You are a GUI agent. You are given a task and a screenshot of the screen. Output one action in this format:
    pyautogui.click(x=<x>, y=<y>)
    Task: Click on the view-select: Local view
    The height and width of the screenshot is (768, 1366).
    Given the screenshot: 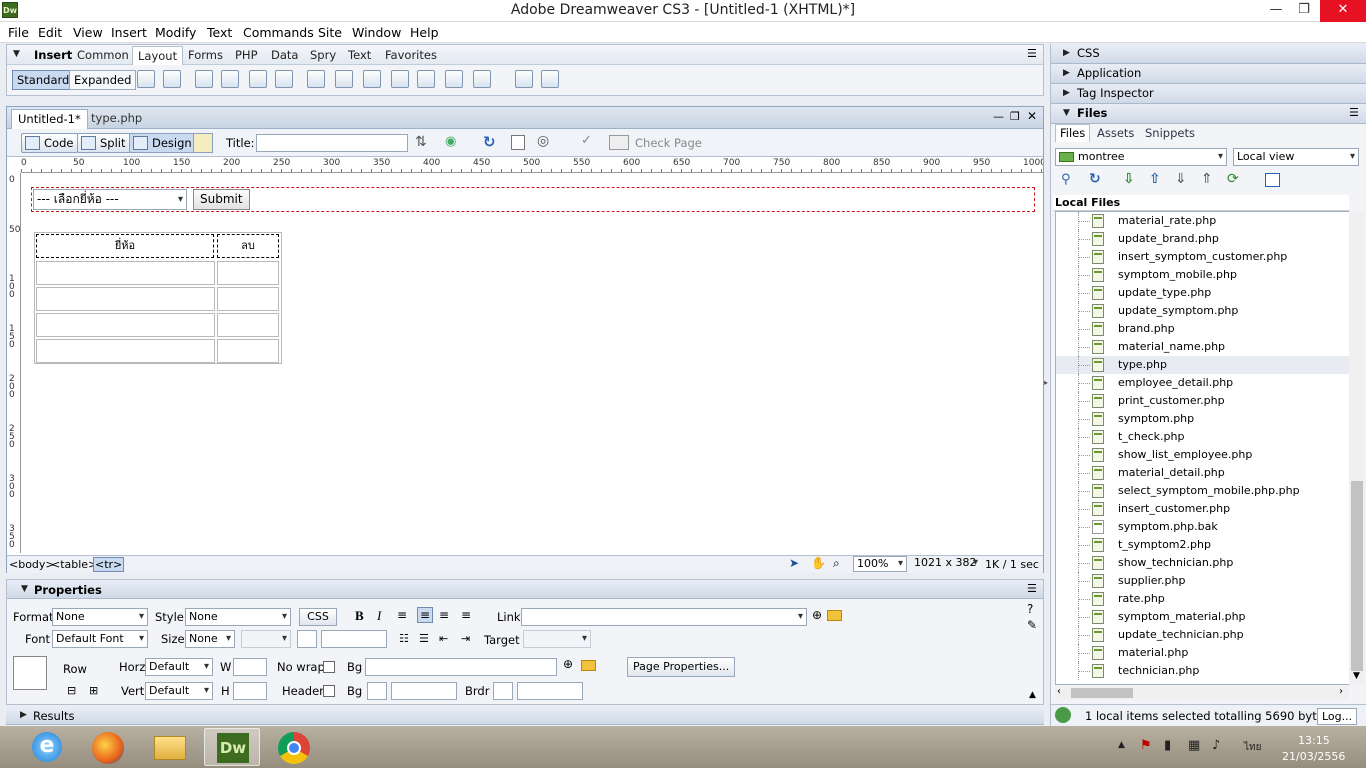 What is the action you would take?
    pyautogui.click(x=1296, y=157)
    